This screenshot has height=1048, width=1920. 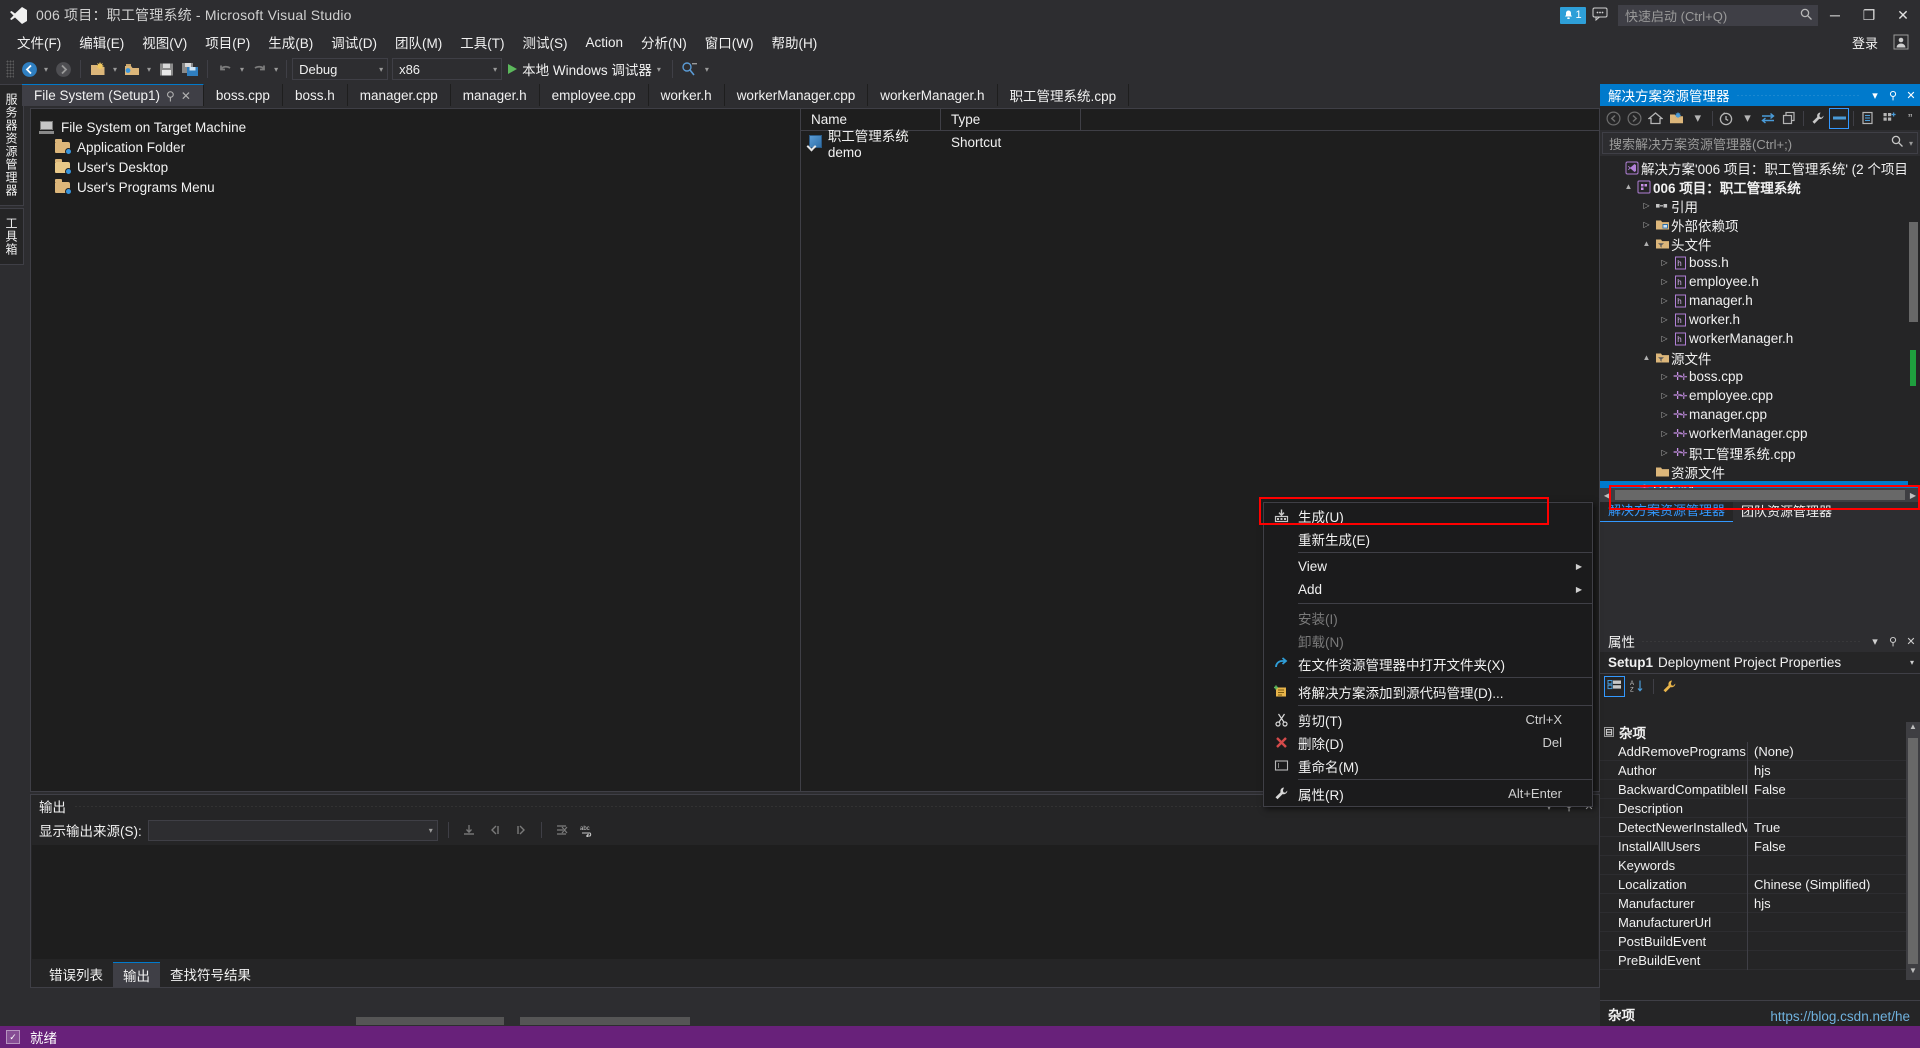 I want to click on navigate-forward-icon, so click(x=63, y=69).